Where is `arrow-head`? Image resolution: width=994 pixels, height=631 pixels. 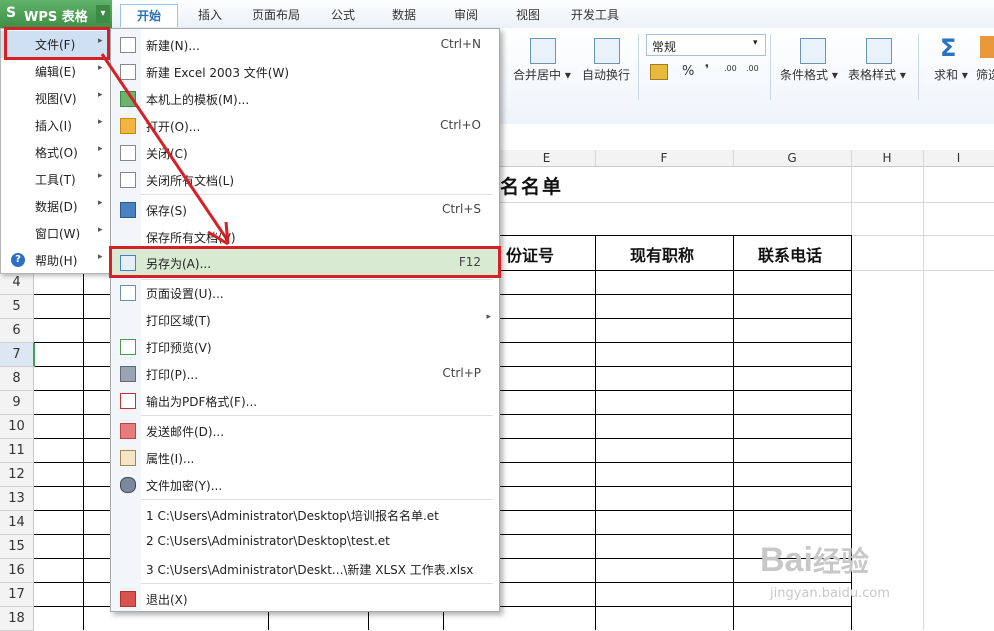 arrow-head is located at coordinates (227, 233).